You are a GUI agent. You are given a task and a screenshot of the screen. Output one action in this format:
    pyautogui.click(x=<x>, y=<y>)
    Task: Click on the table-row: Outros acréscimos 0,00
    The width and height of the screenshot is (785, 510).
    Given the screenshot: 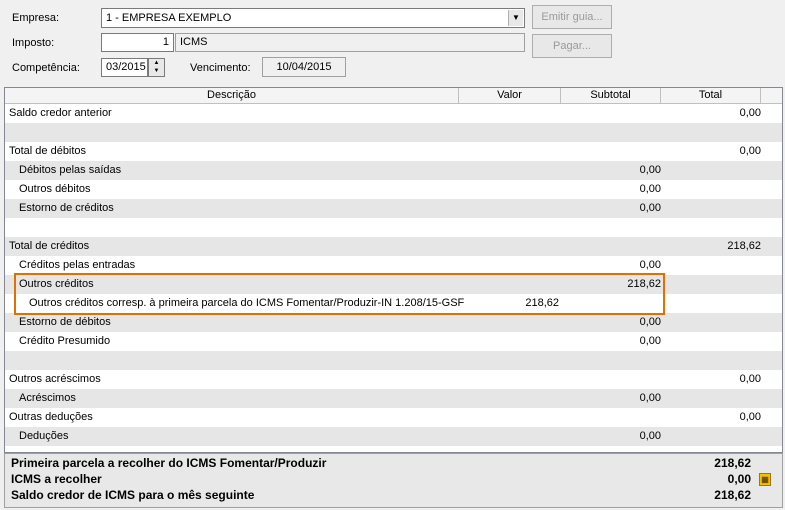 What is the action you would take?
    pyautogui.click(x=393, y=379)
    